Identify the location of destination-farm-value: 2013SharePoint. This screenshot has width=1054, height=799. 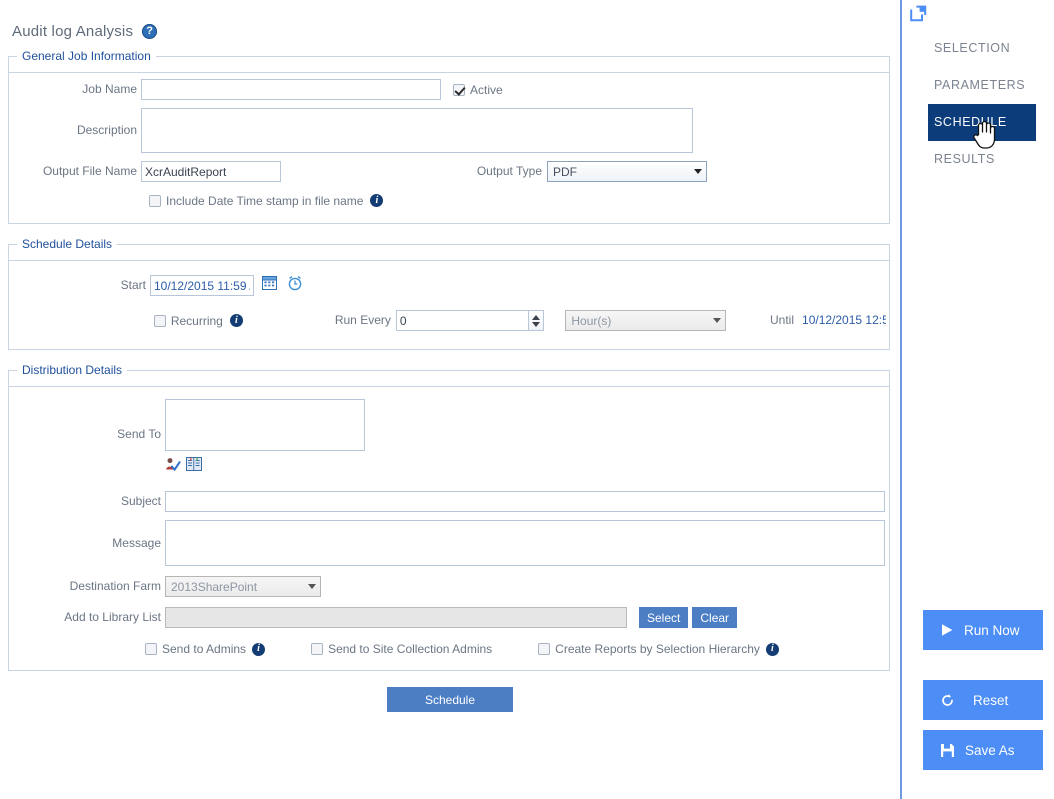
(214, 586).